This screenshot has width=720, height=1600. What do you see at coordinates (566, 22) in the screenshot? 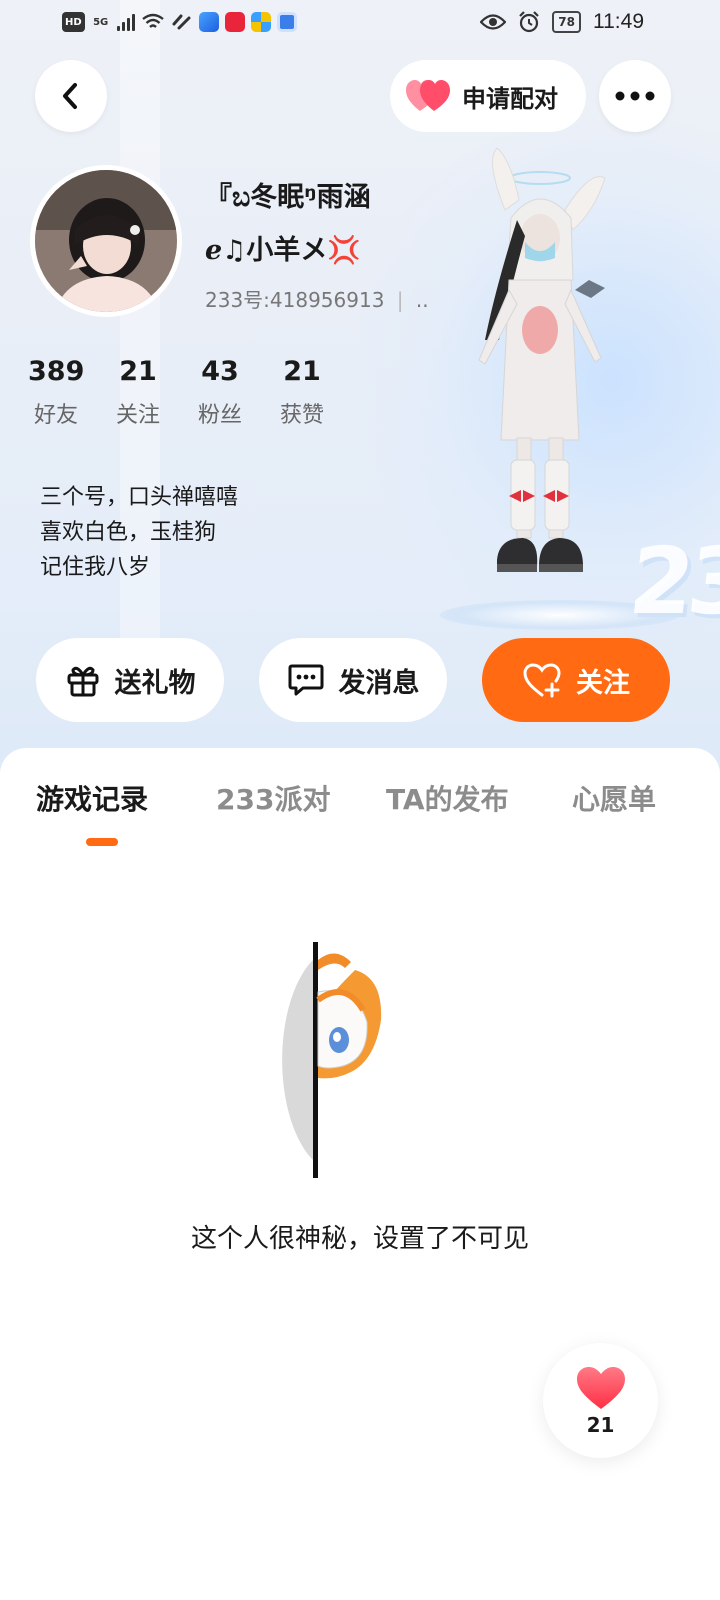
I see `battery-indicator: 78` at bounding box center [566, 22].